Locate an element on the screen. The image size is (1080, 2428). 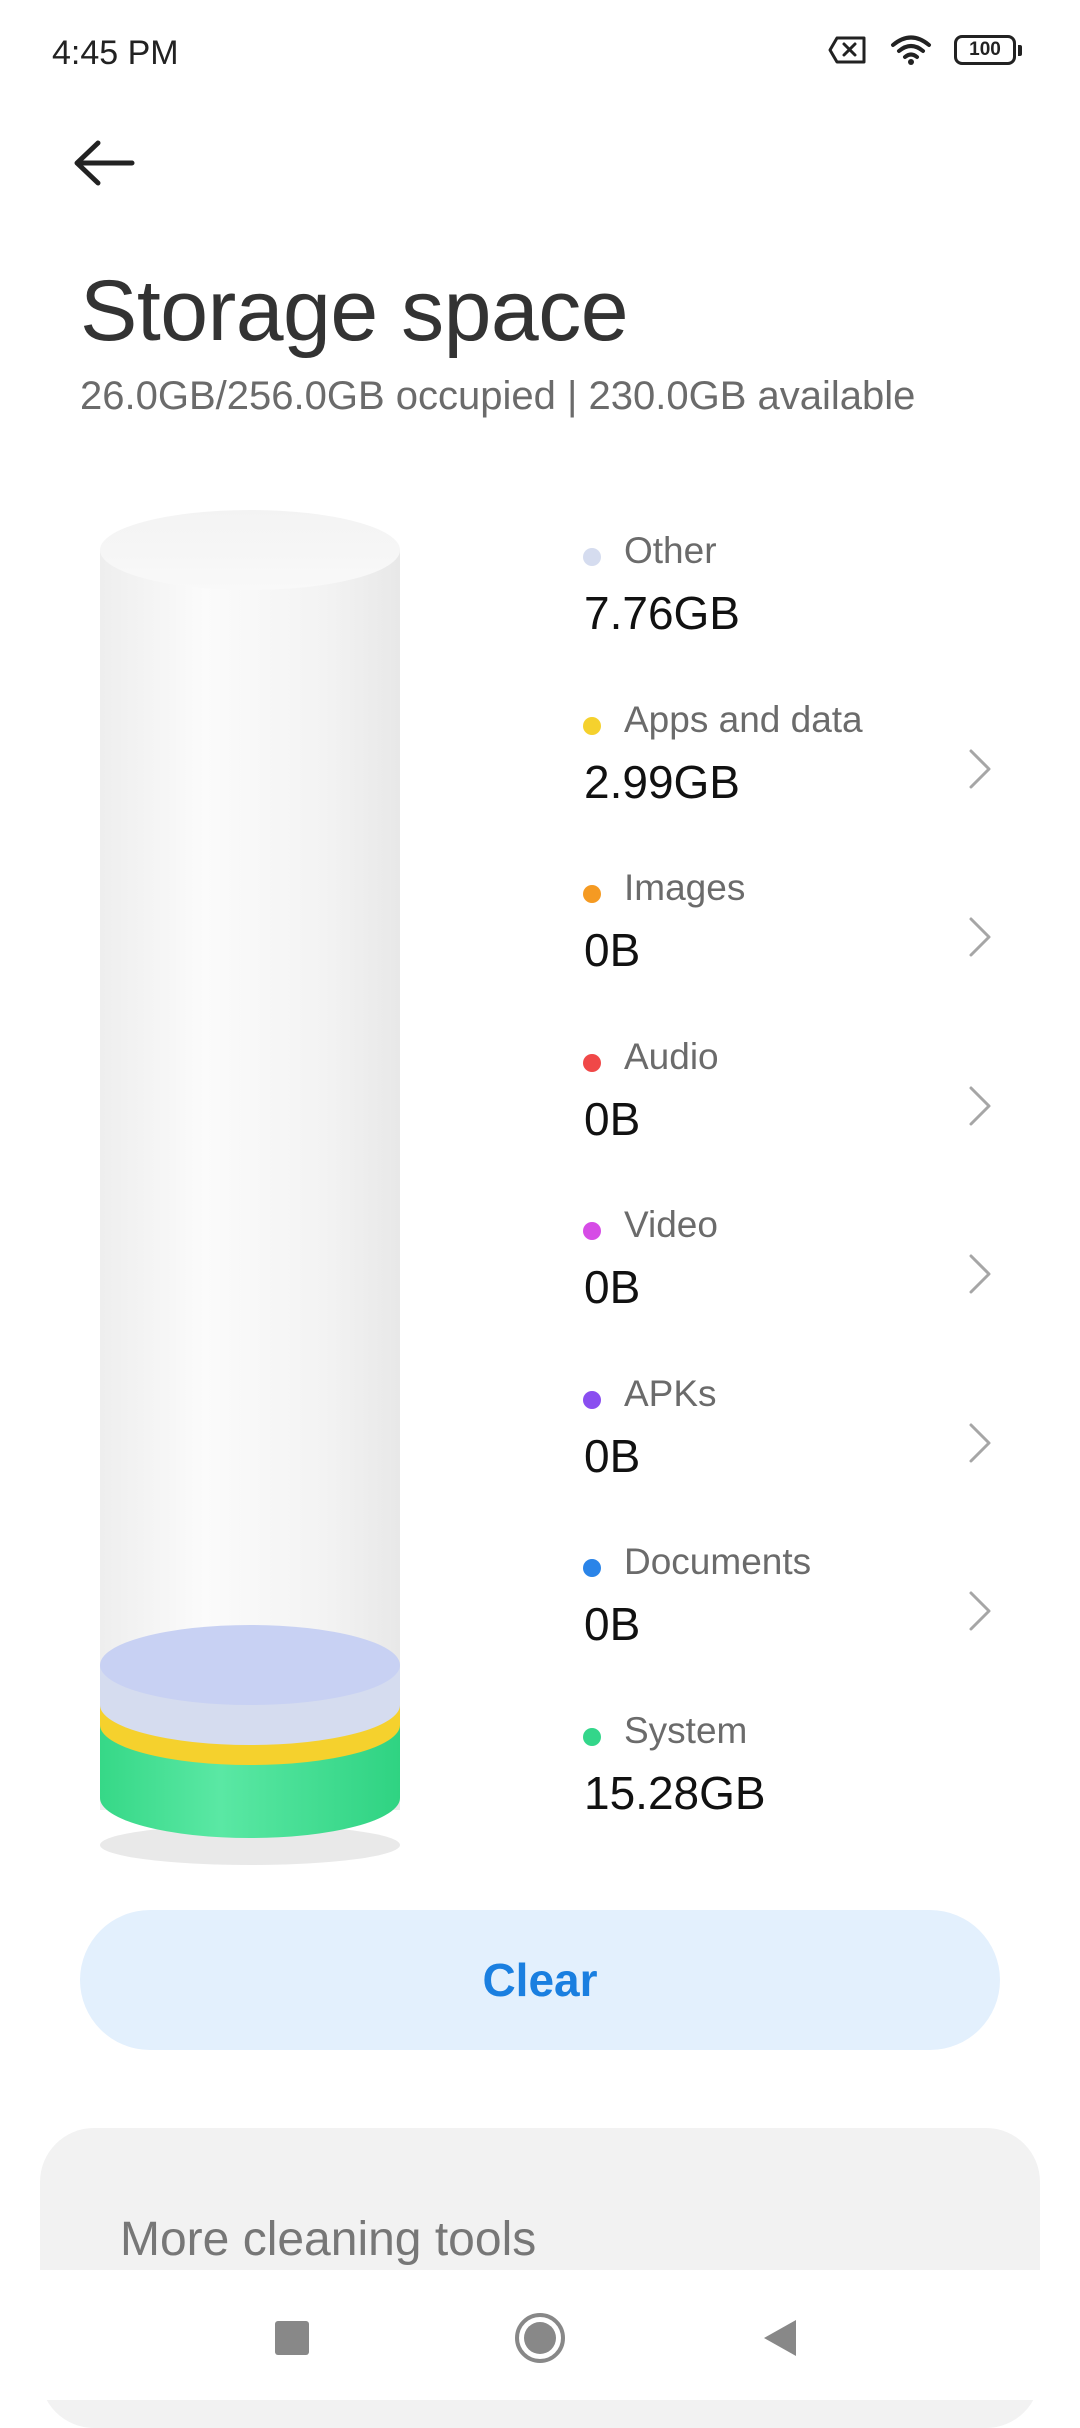
legend-item-other: Other 7.76GB is located at coordinates (790, 614).